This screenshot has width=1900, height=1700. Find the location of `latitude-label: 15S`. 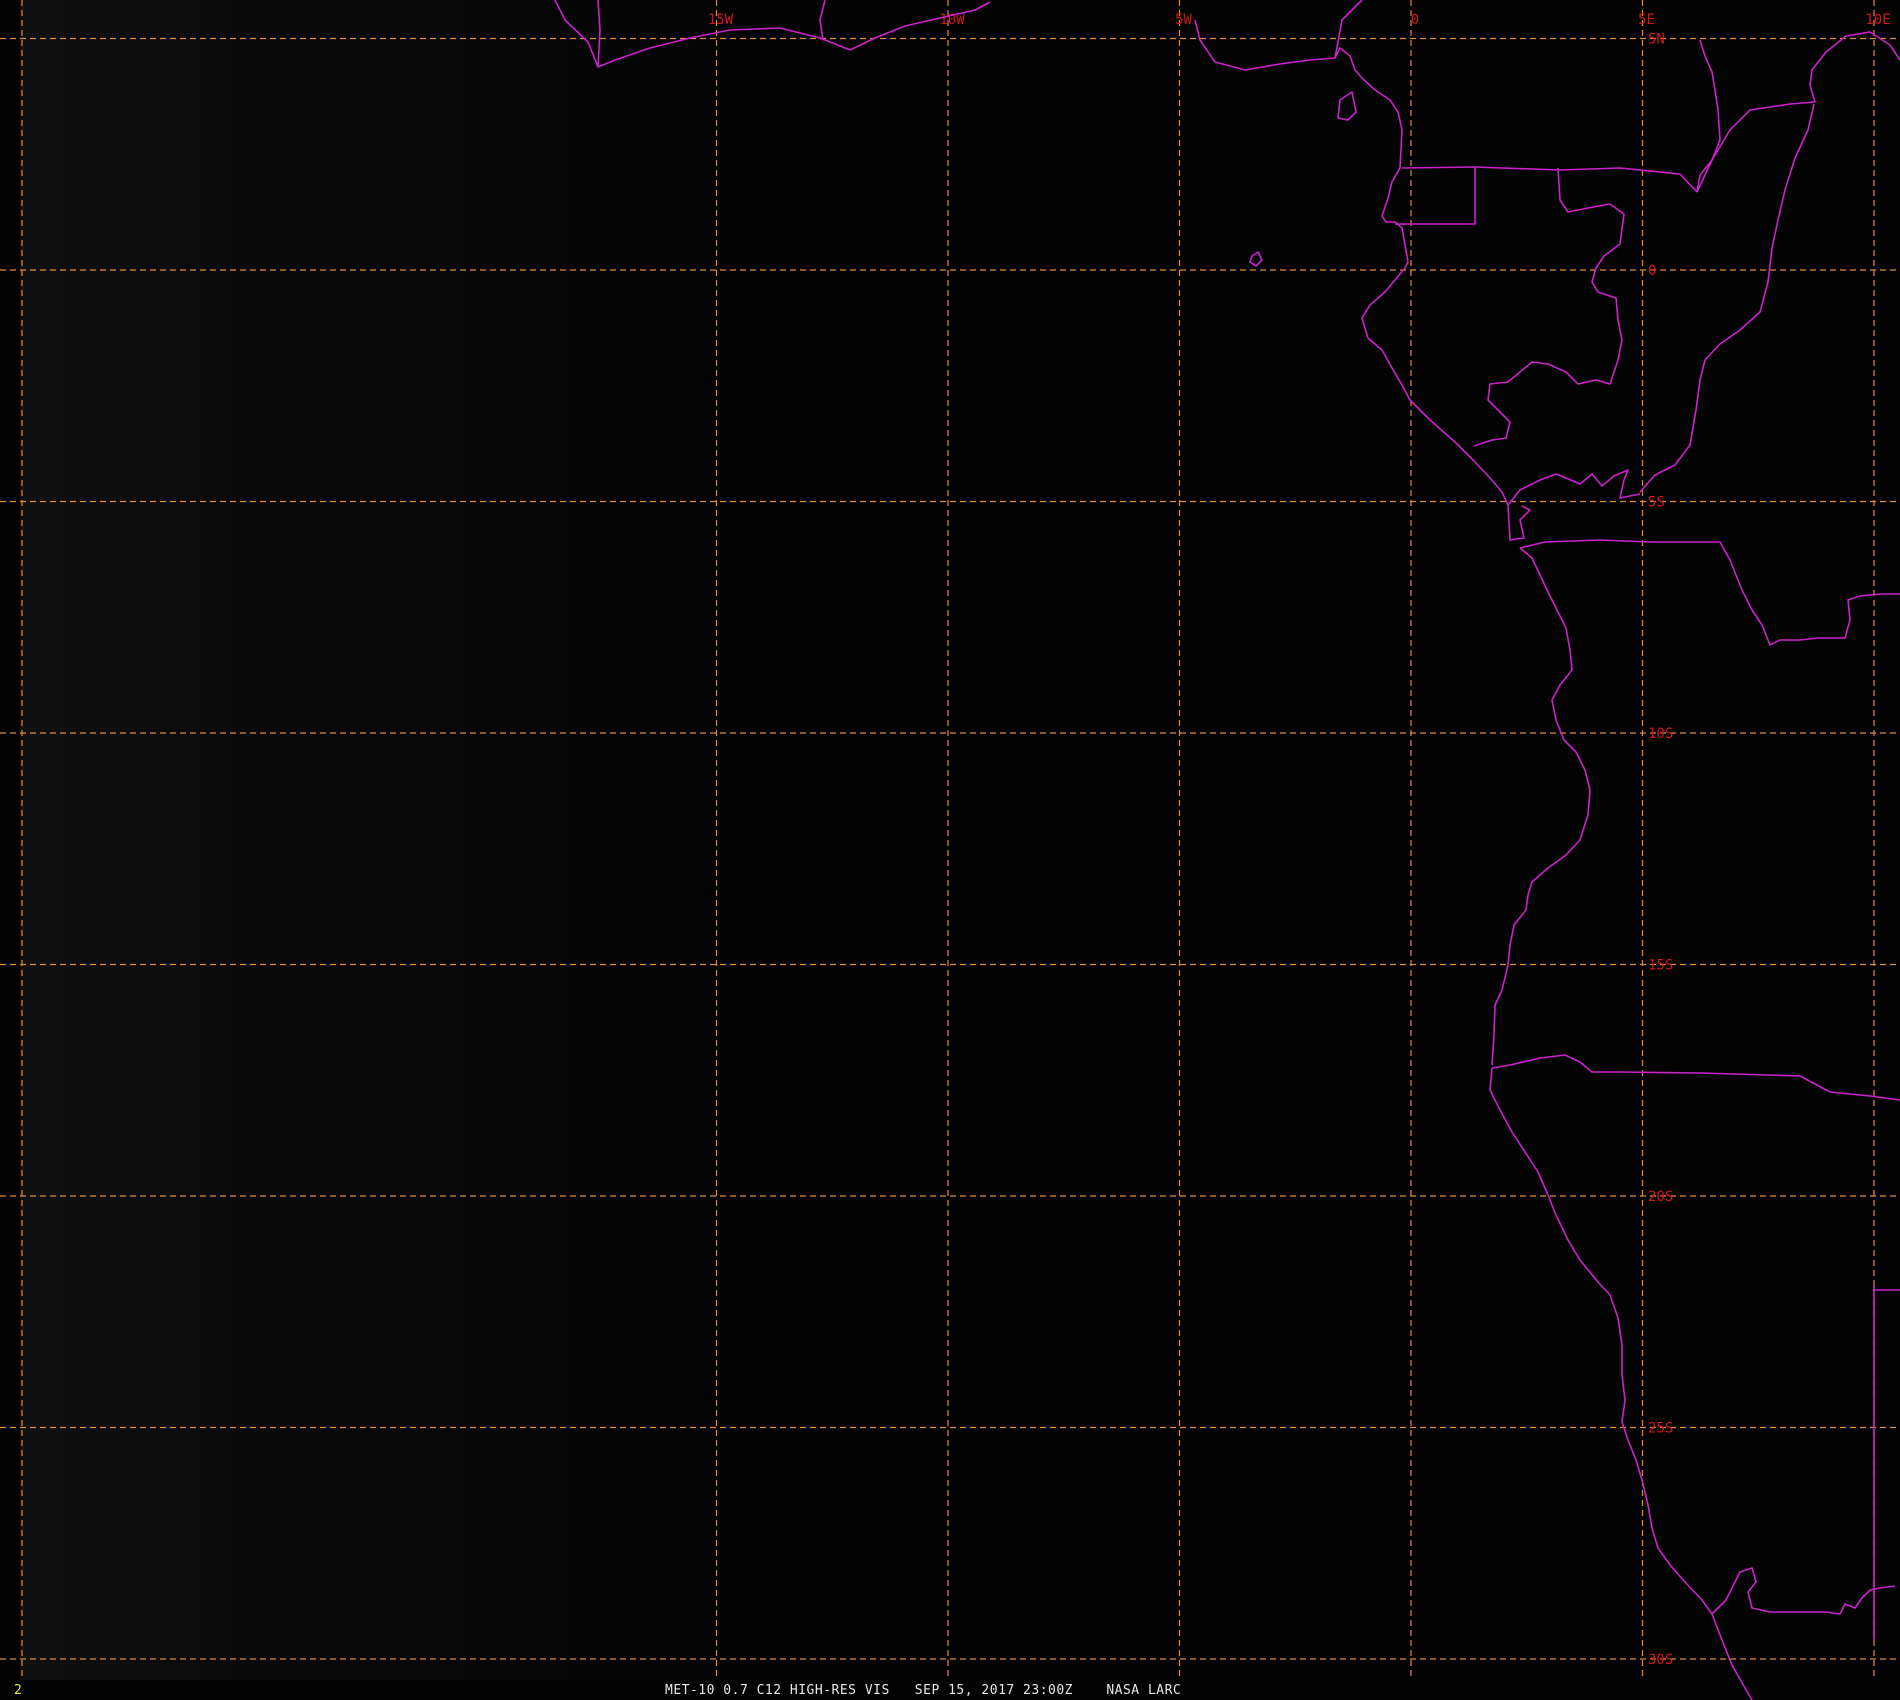

latitude-label: 15S is located at coordinates (1660, 966).